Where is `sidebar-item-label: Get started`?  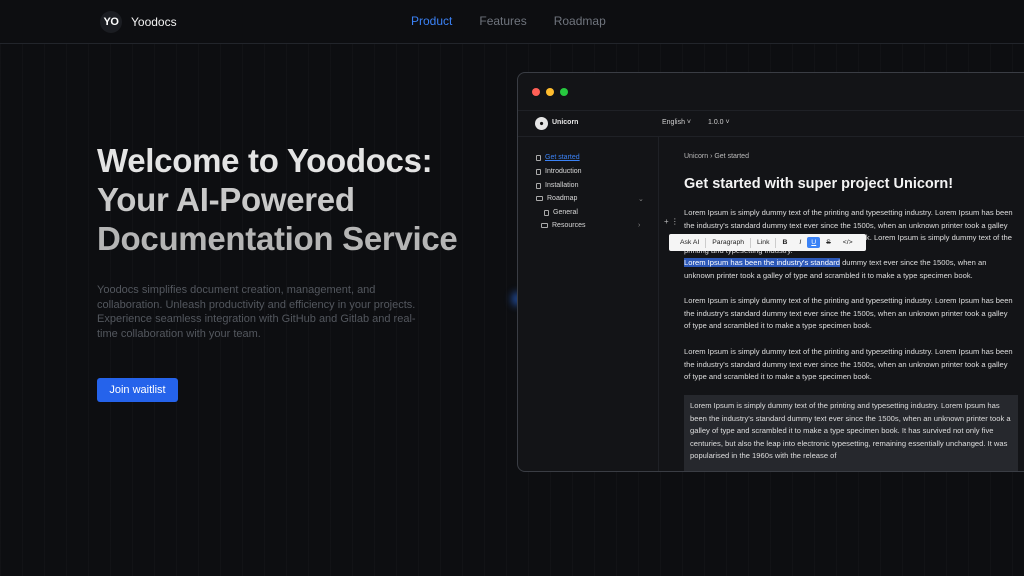 sidebar-item-label: Get started is located at coordinates (562, 157).